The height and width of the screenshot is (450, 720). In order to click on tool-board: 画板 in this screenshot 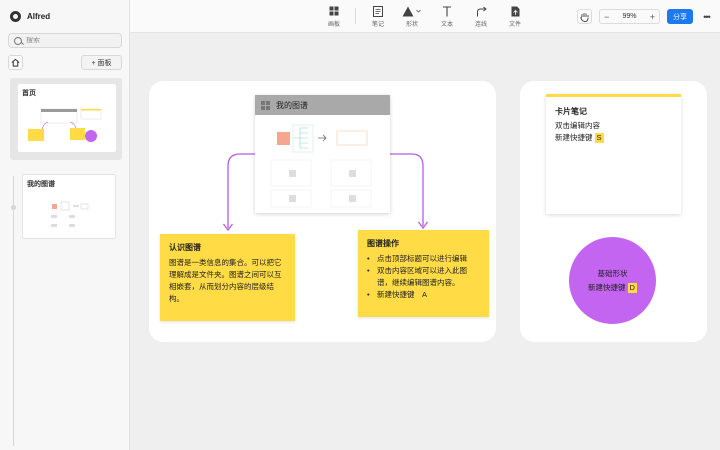, I will do `click(334, 16)`.